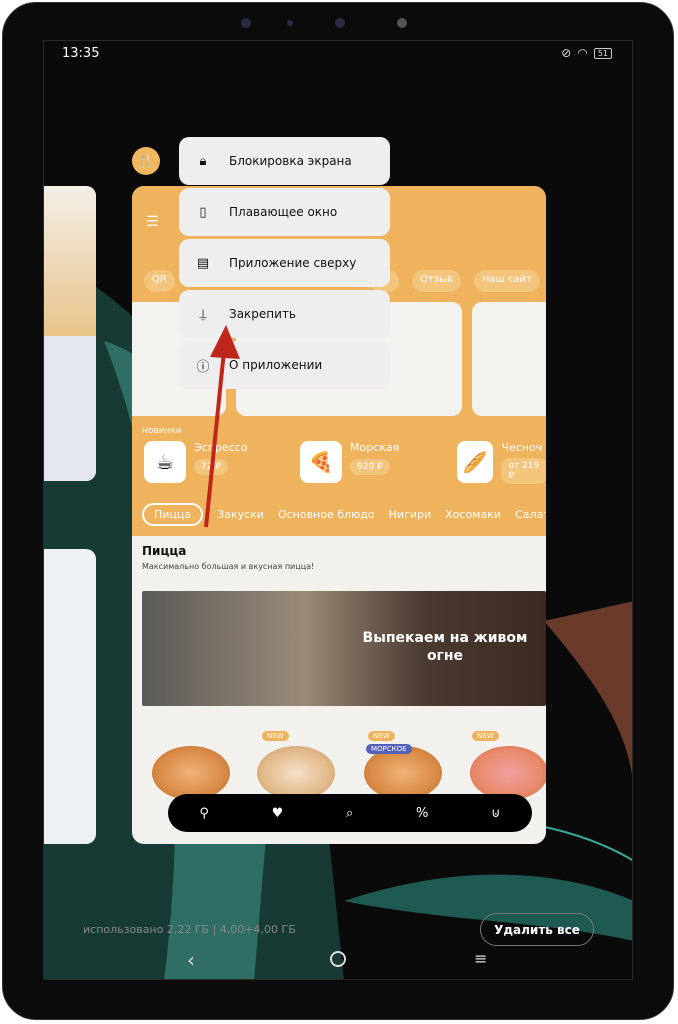 This screenshot has width=678, height=1024. Describe the element at coordinates (191, 960) in the screenshot. I see `back-icon: ‹` at that location.